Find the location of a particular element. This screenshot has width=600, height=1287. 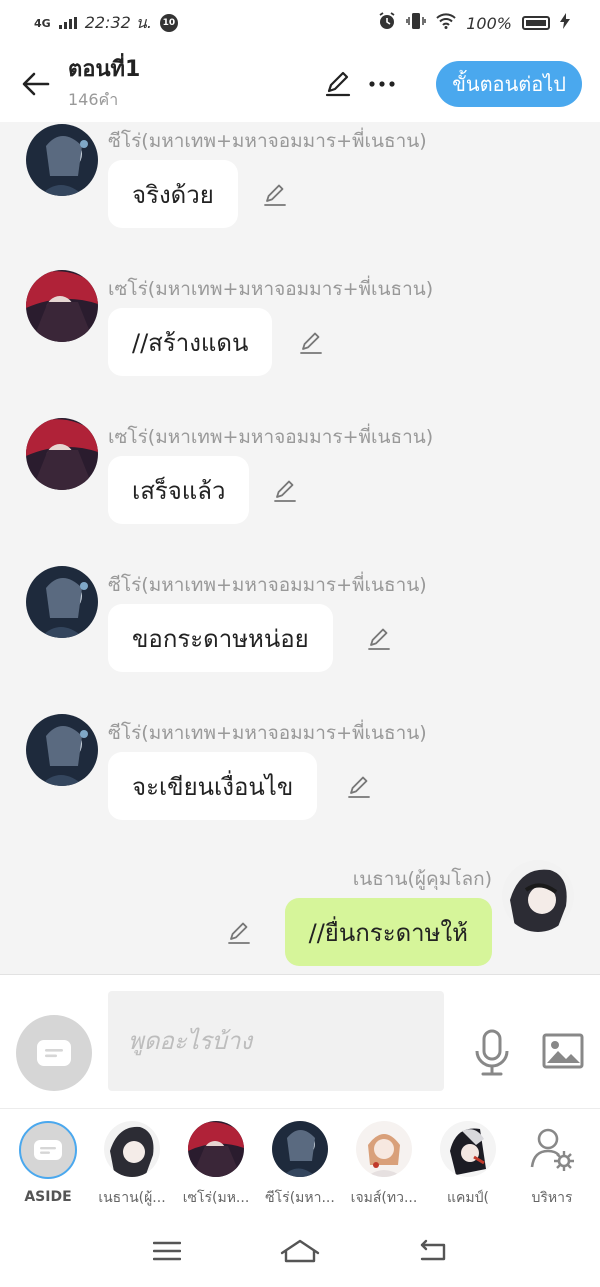

manage-characters-button: บริหาร is located at coordinates (552, 1161).